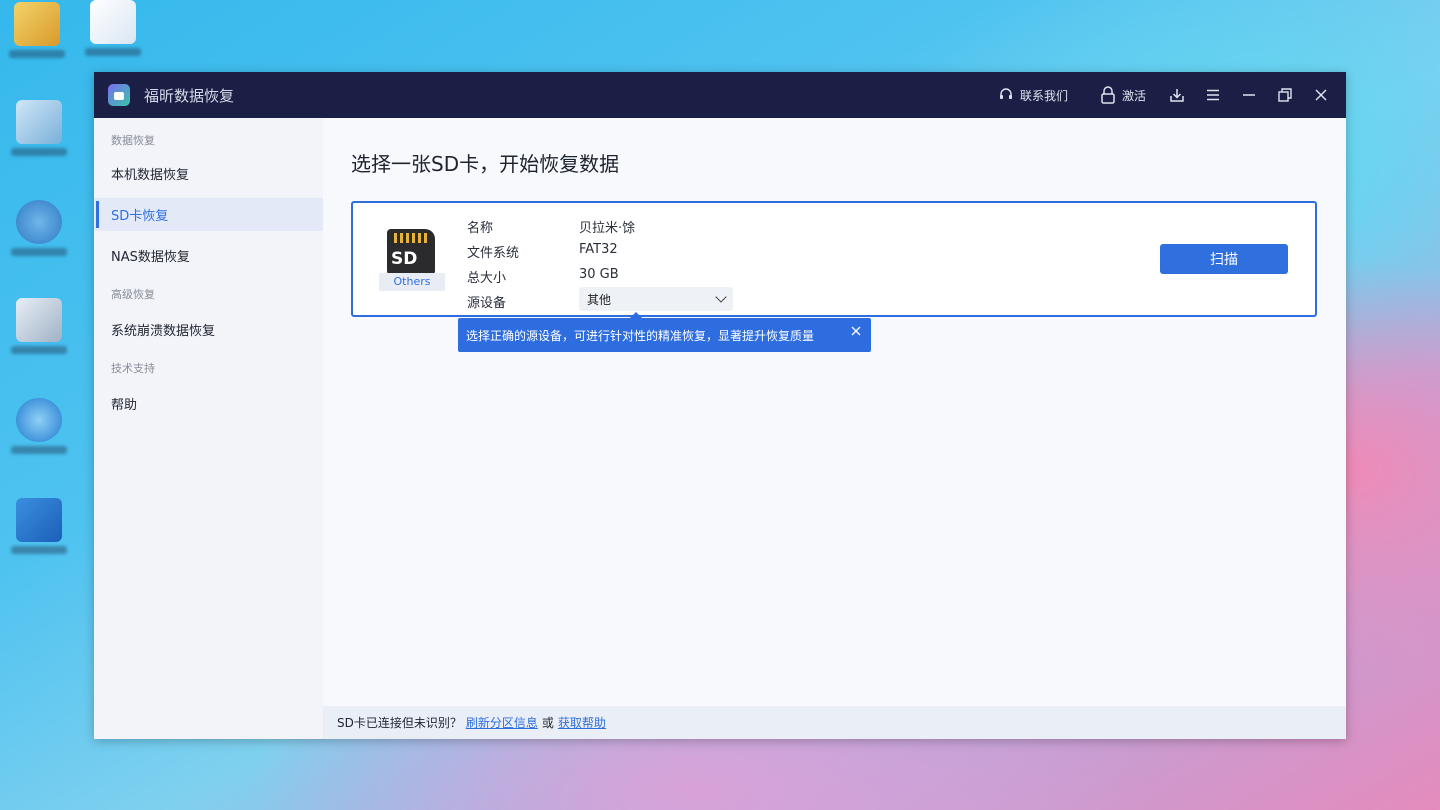  Describe the element at coordinates (39, 420) in the screenshot. I see `browser-icon` at that location.